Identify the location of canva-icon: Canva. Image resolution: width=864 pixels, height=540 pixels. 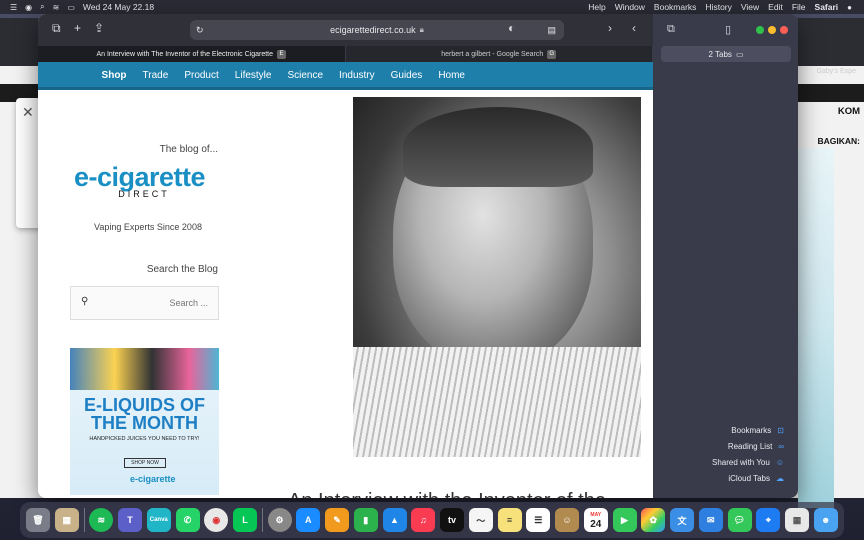
(158, 520).